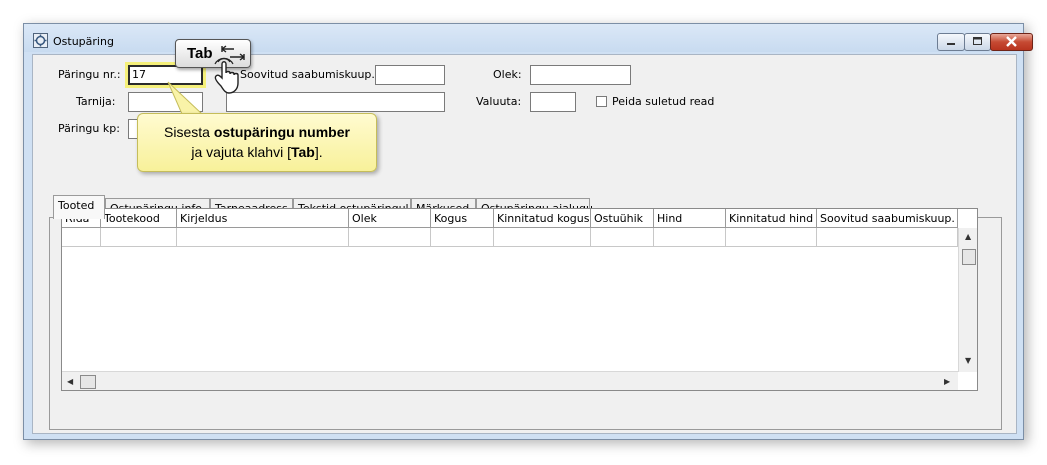  I want to click on request-number-label: Päringu nr.:, so click(89, 74).